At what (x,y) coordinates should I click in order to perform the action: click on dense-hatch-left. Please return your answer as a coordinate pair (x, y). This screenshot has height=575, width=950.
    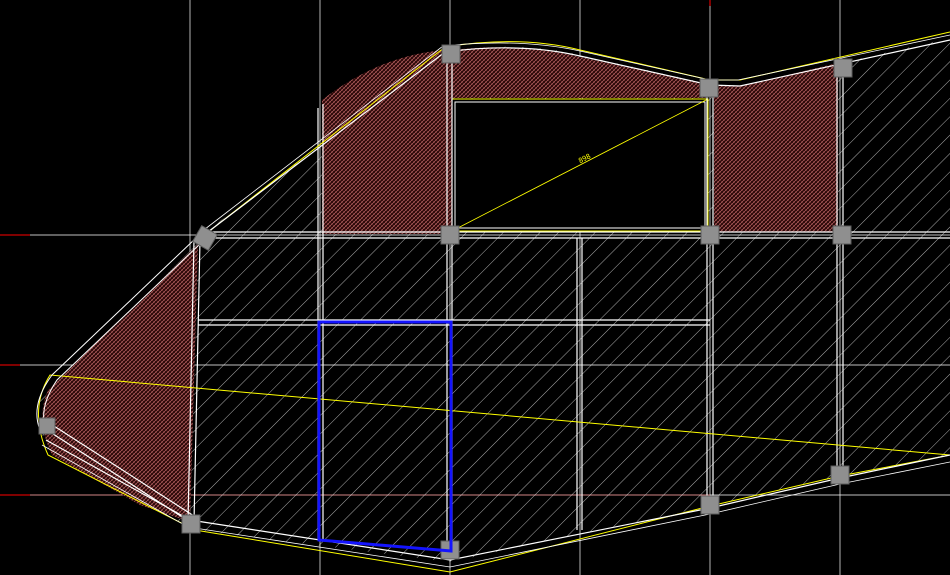
    Looking at the image, I should click on (120, 383).